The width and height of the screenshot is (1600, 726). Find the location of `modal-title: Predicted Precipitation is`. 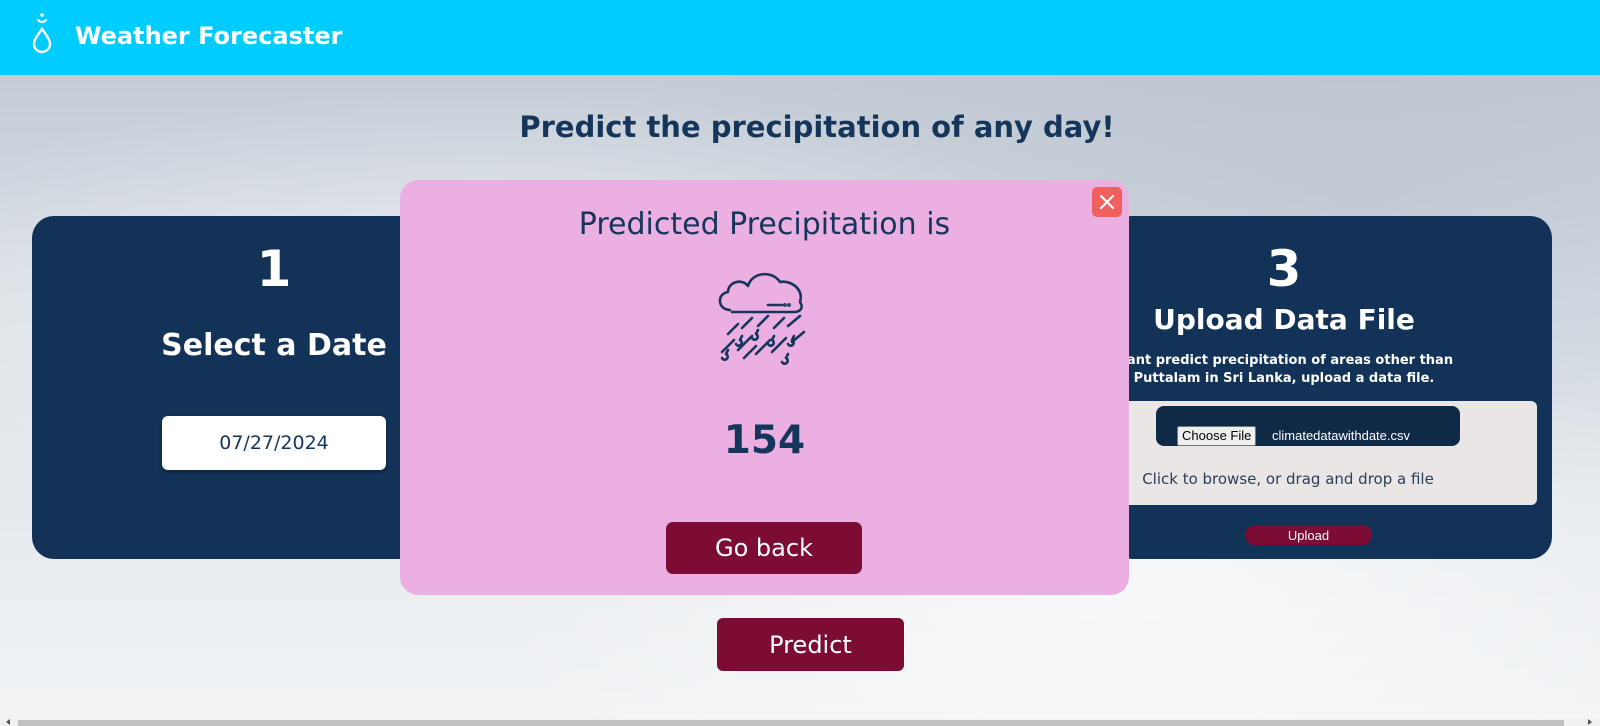

modal-title: Predicted Precipitation is is located at coordinates (764, 224).